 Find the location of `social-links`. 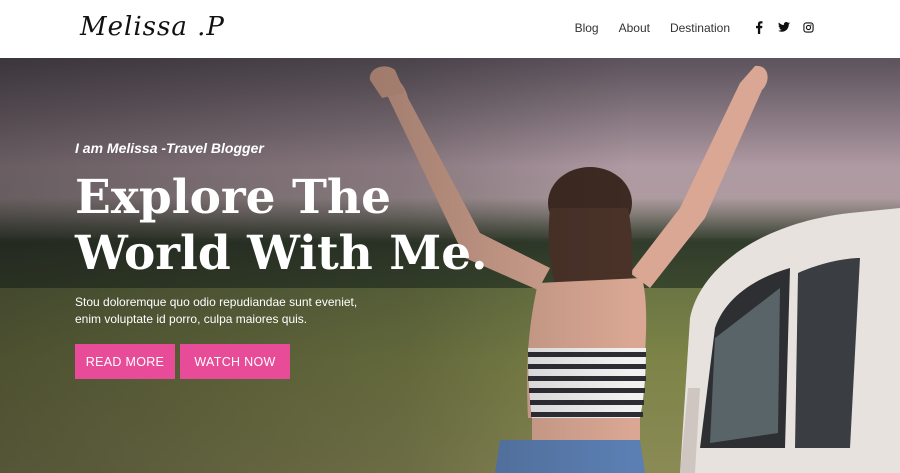

social-links is located at coordinates (783, 27).